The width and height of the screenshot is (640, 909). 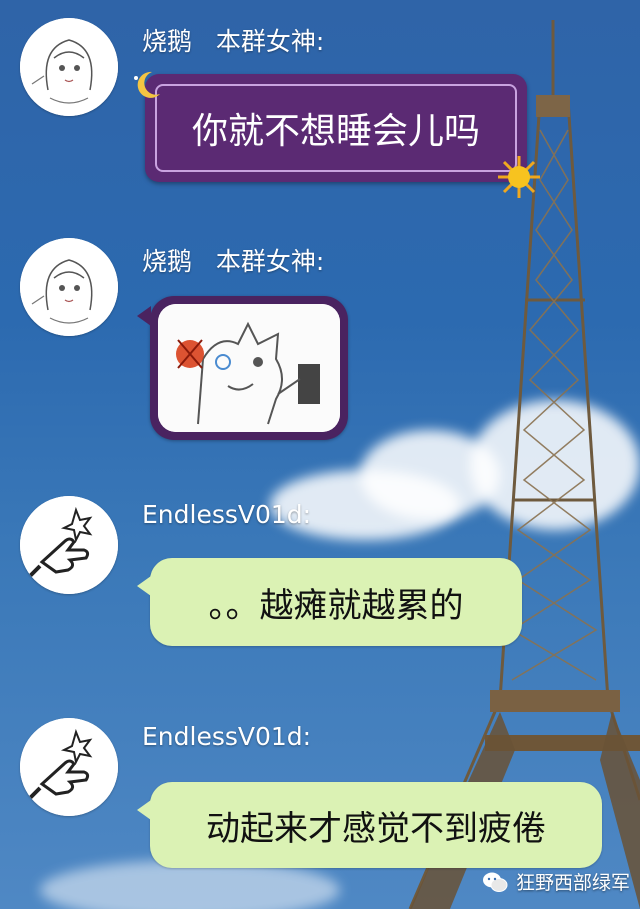 What do you see at coordinates (519, 177) in the screenshot?
I see `sun-icon` at bounding box center [519, 177].